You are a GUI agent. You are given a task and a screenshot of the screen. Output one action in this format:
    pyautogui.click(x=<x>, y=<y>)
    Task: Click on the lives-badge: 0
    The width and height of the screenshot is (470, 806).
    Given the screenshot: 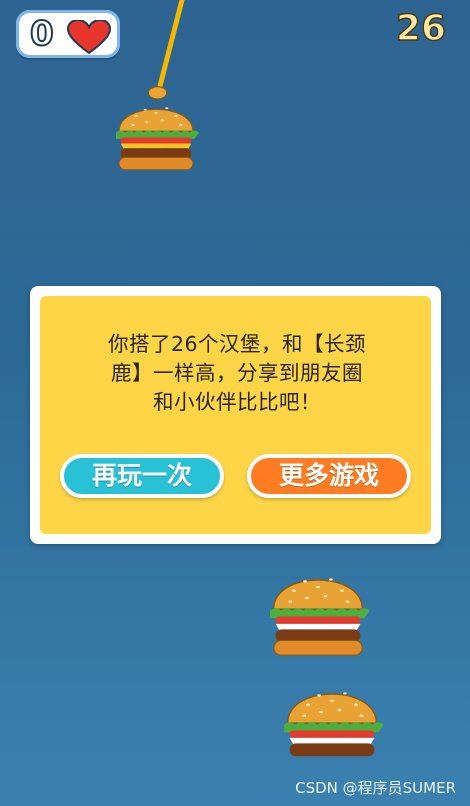 What is the action you would take?
    pyautogui.click(x=68, y=34)
    